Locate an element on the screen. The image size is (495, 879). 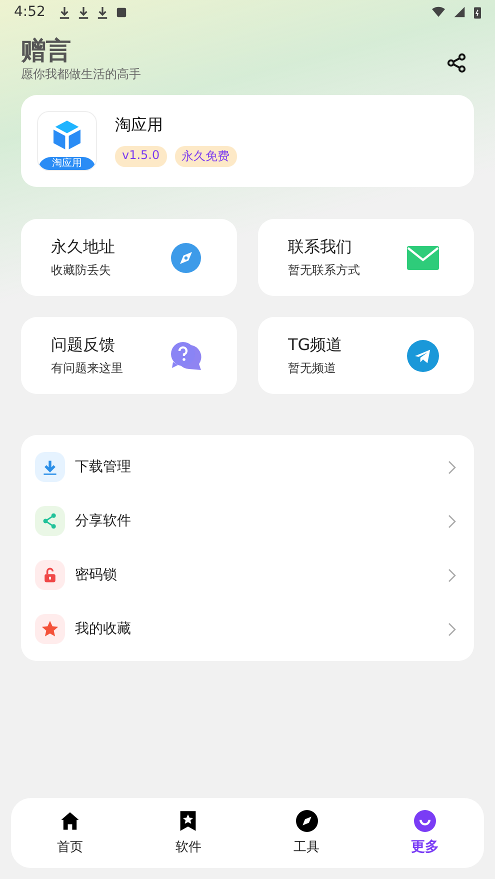
tab-item: 工具 is located at coordinates (307, 833).